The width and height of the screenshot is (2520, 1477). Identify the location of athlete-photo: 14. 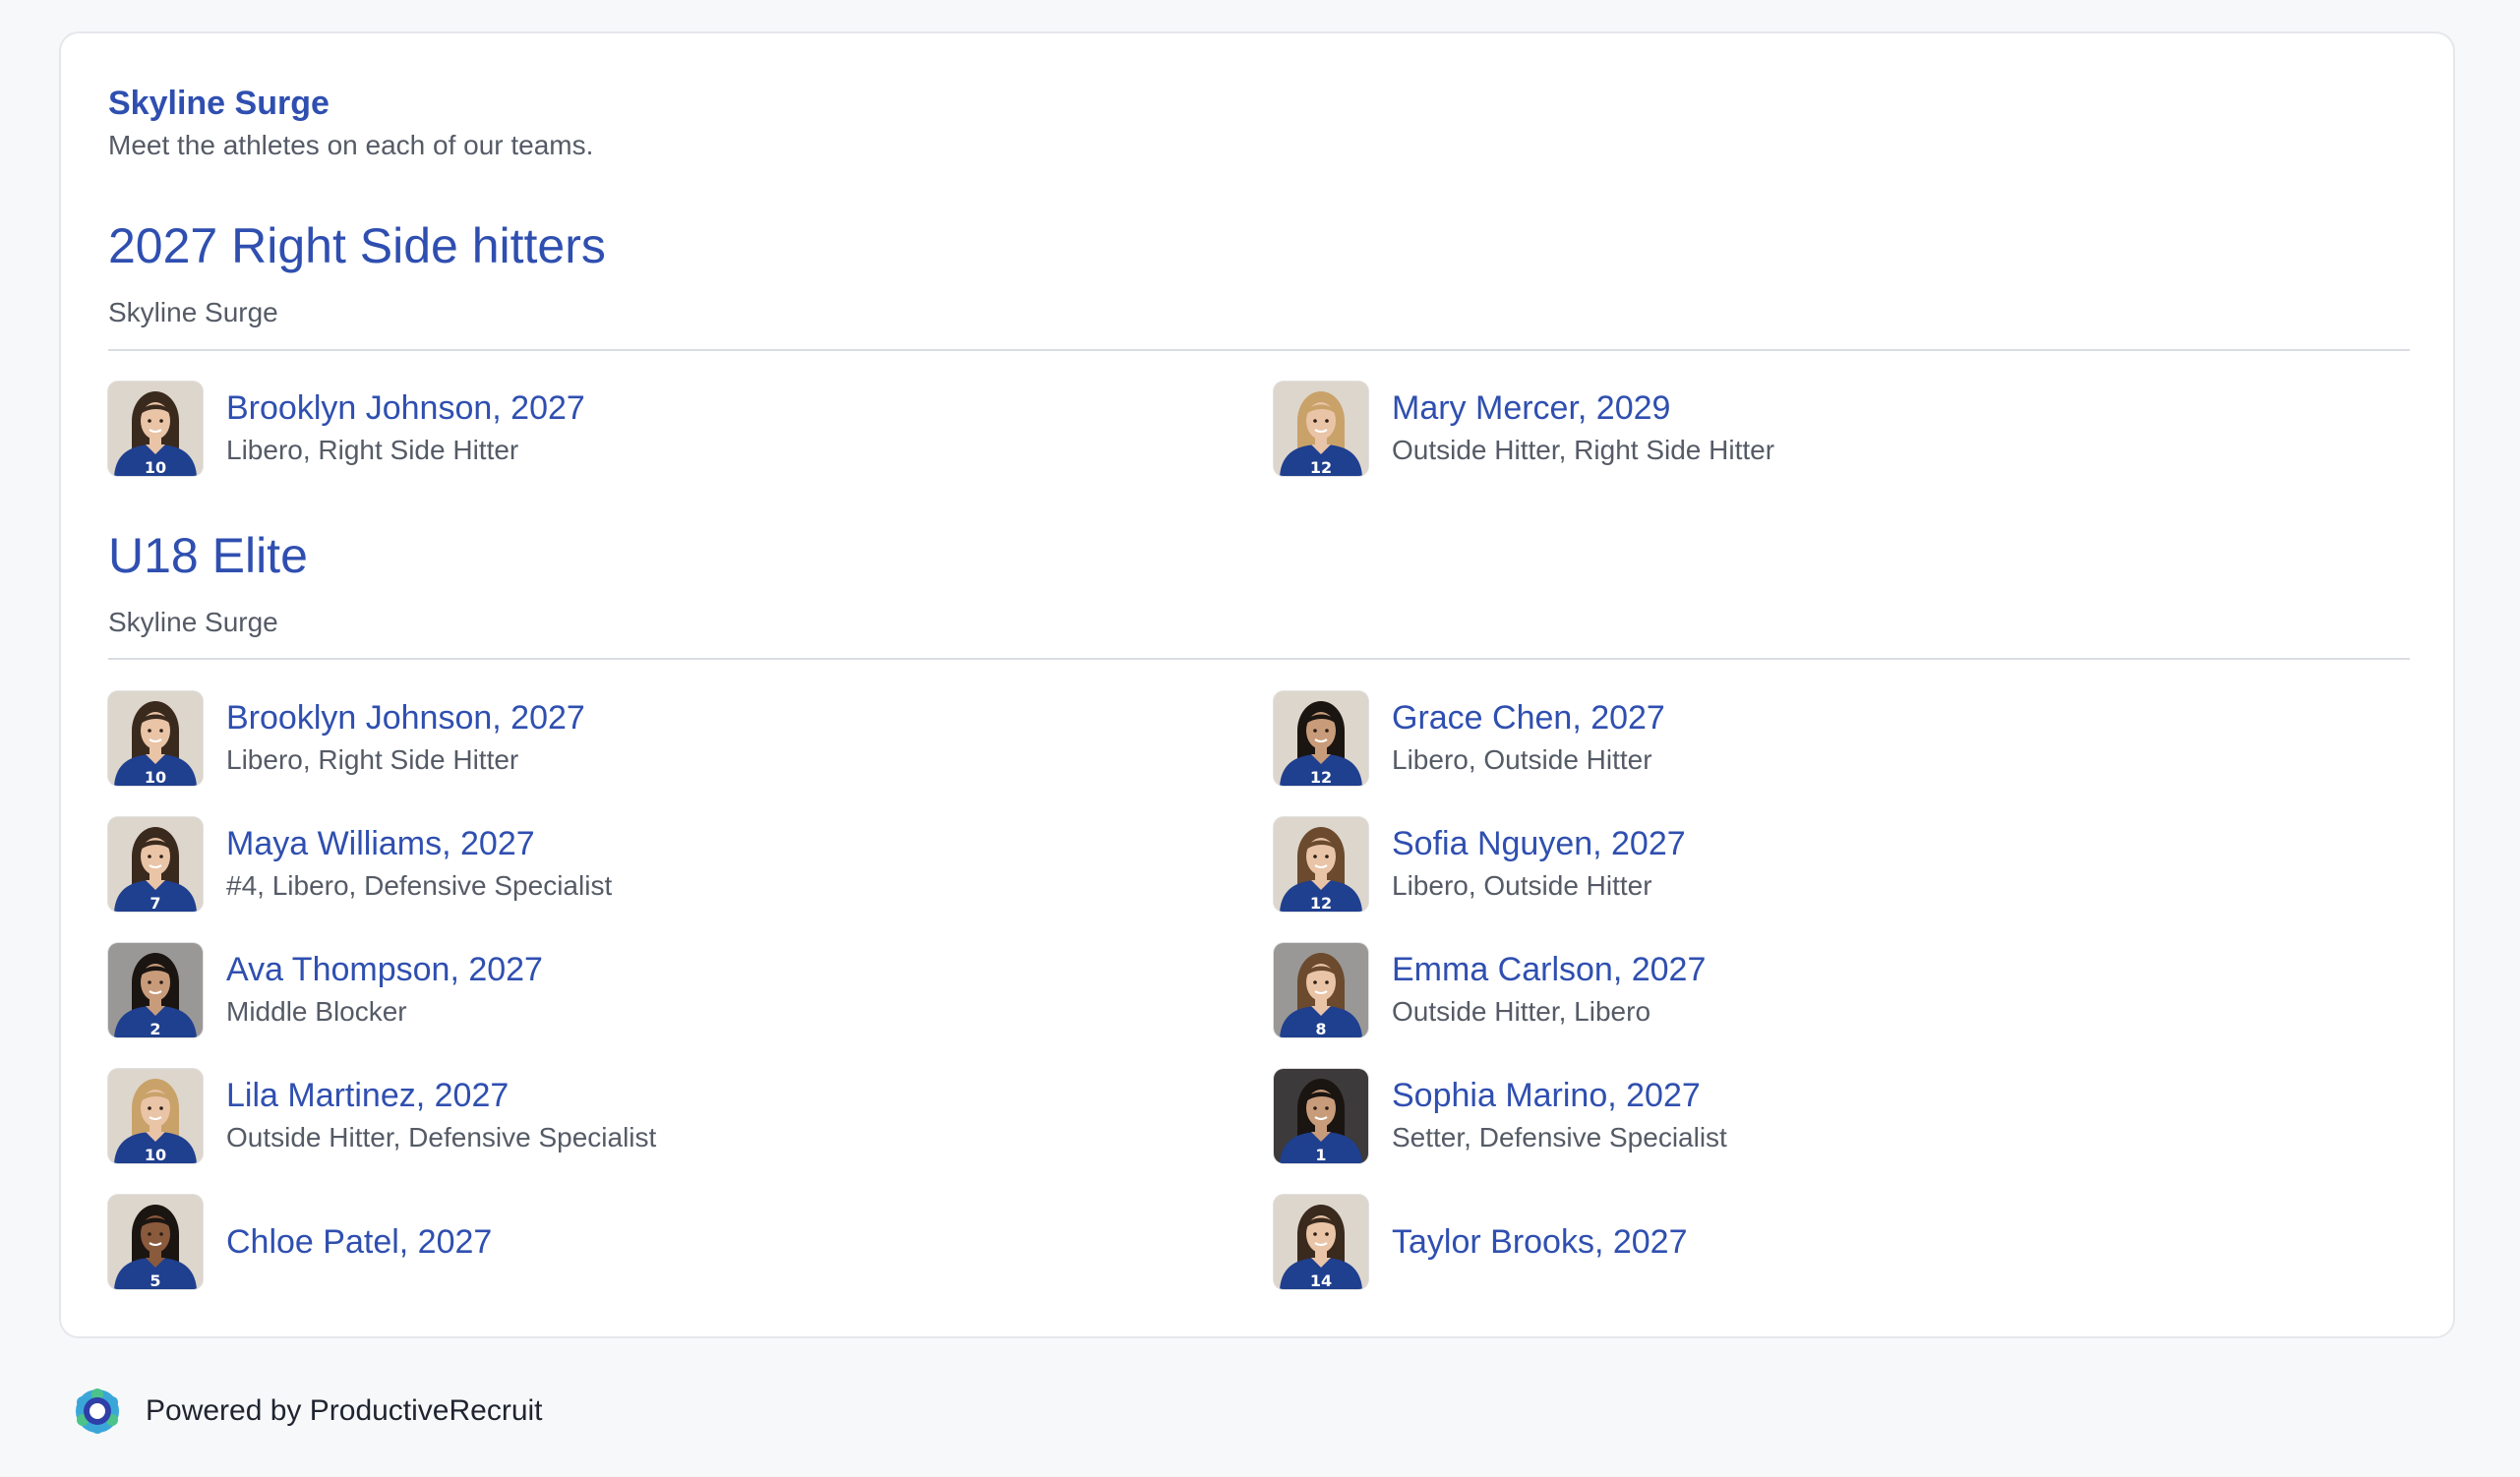
(1321, 1242).